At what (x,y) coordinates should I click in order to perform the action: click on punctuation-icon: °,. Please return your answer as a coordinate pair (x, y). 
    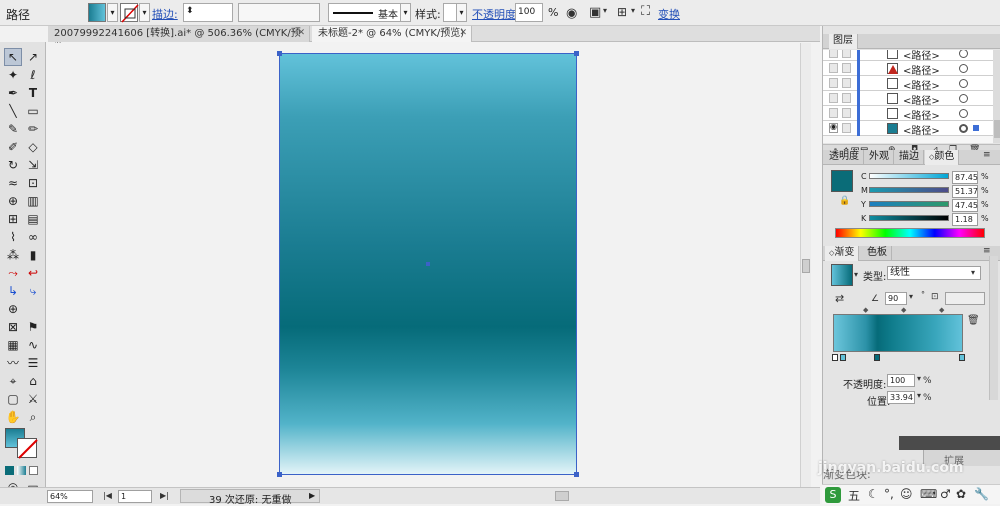
    Looking at the image, I should click on (889, 494).